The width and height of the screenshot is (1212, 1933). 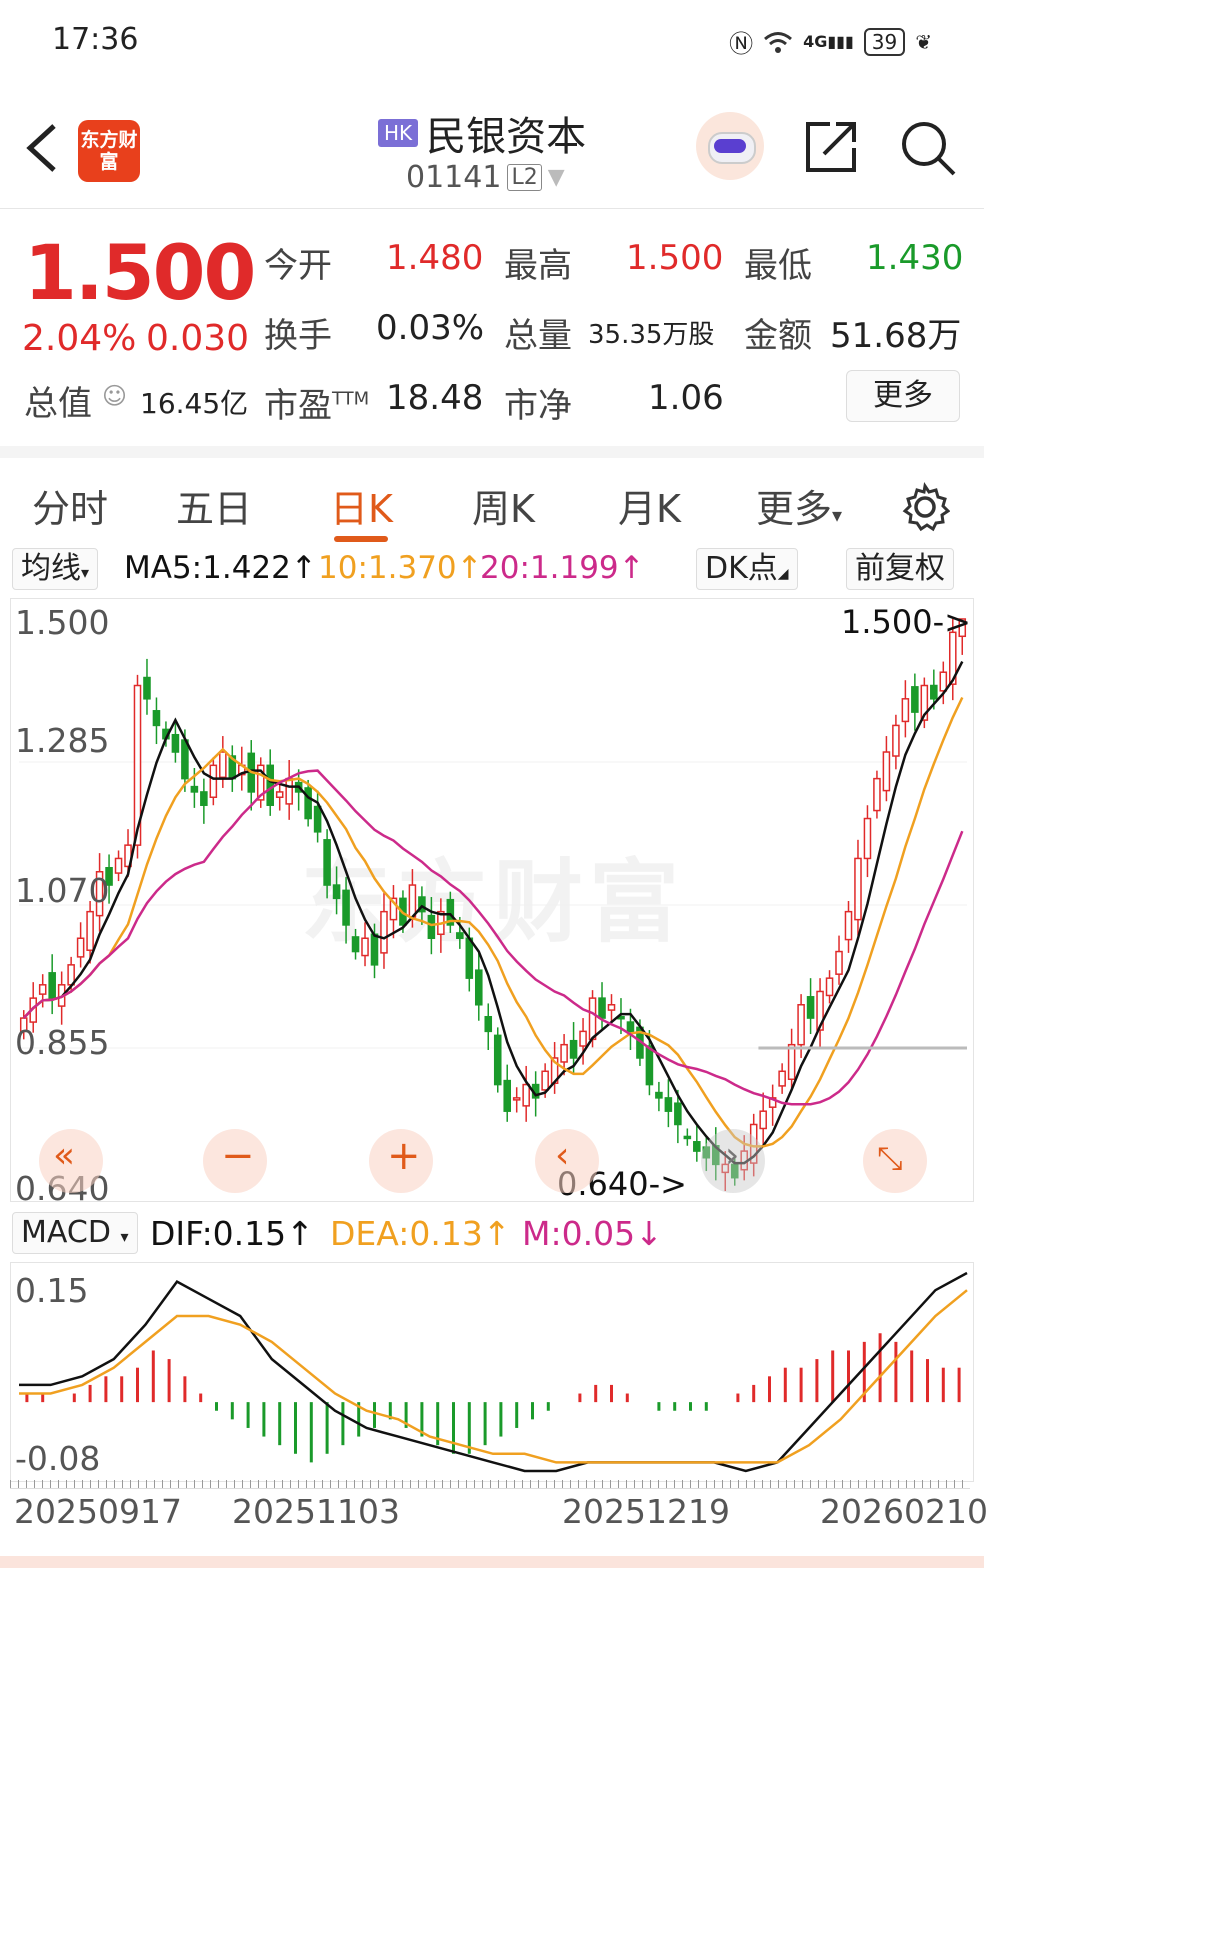 I want to click on max-price-marker: 1.500->, so click(x=906, y=622).